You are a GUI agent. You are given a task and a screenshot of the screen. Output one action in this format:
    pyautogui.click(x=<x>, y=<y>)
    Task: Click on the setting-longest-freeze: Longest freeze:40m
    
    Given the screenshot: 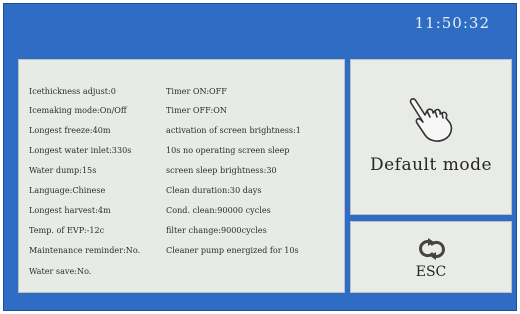 What is the action you would take?
    pyautogui.click(x=70, y=130)
    